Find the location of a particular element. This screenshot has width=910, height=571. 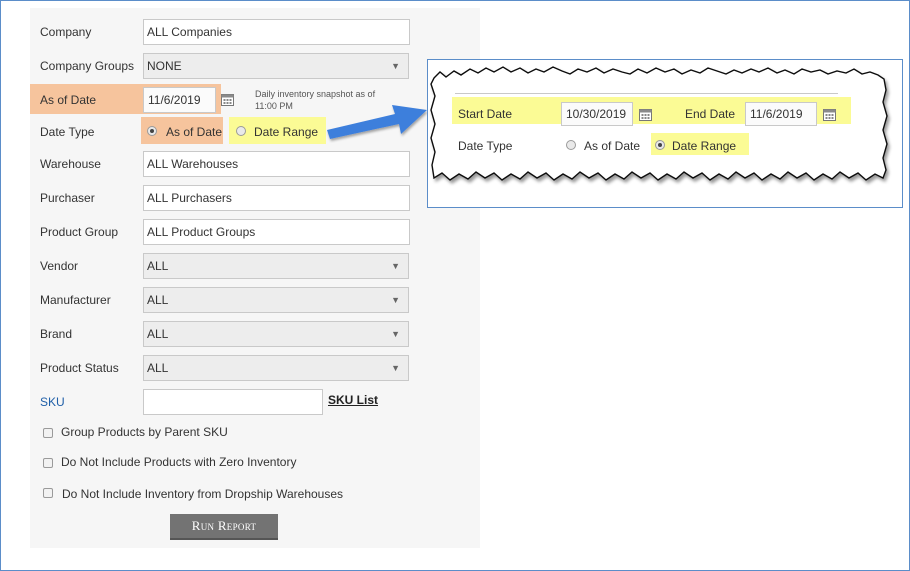

brand-select: ALL ▼ is located at coordinates (276, 334).